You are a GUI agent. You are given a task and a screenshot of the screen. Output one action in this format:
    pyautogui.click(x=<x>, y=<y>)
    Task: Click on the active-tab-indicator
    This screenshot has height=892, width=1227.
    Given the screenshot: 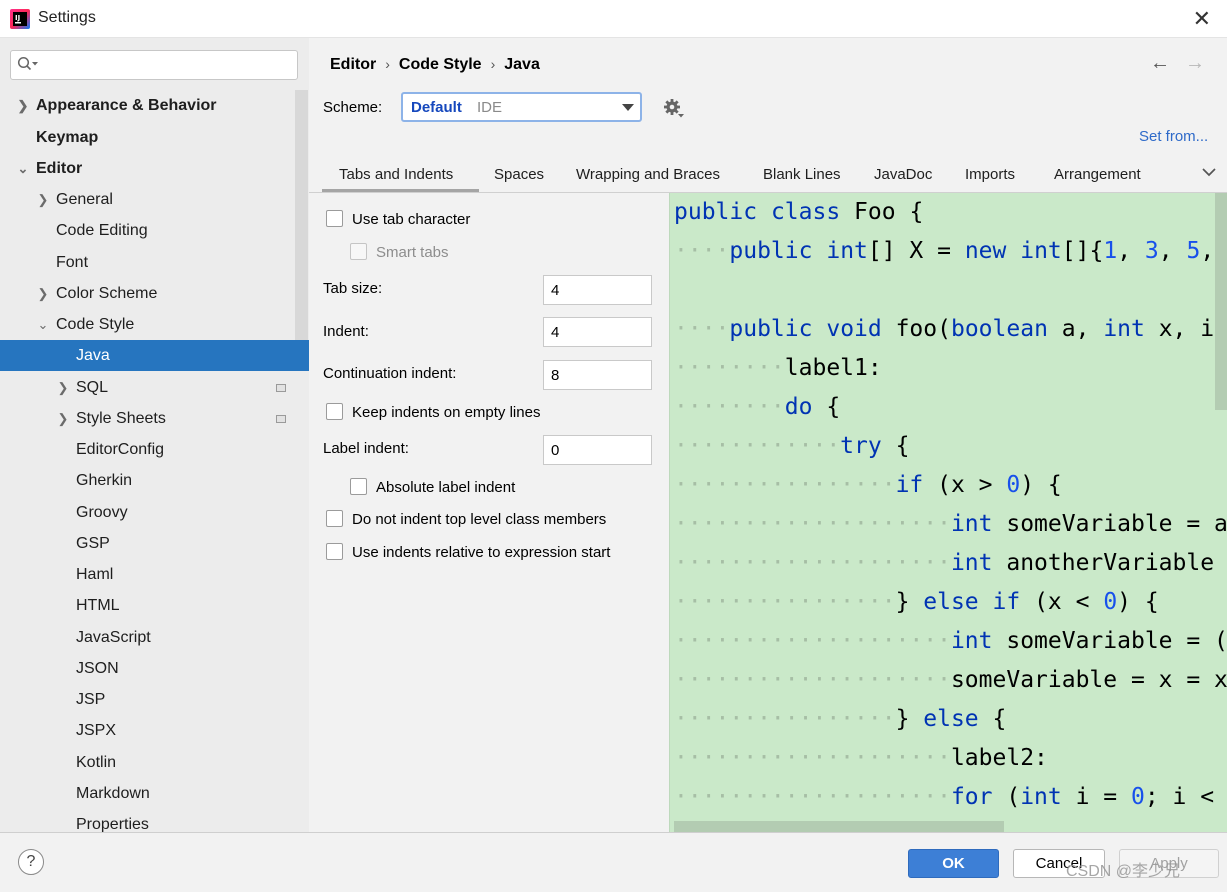 What is the action you would take?
    pyautogui.click(x=400, y=190)
    